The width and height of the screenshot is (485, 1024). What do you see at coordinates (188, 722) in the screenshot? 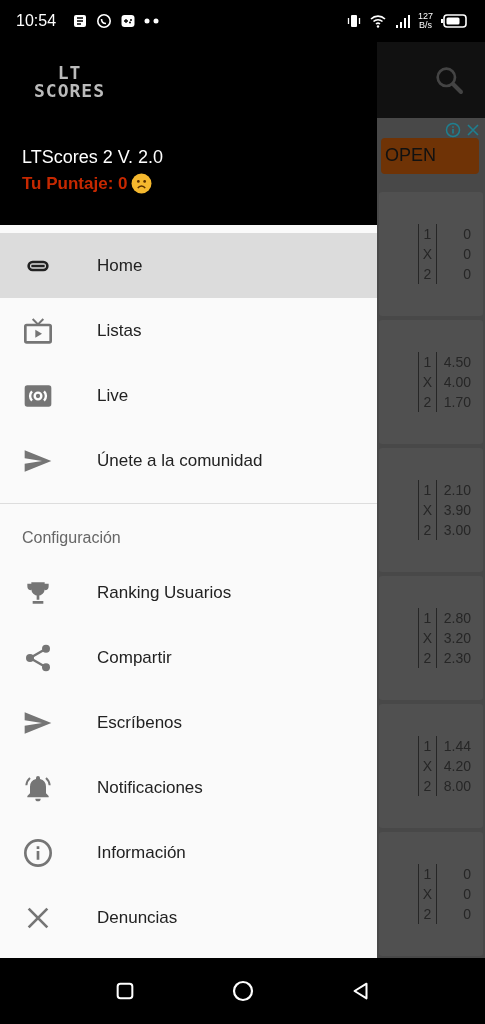
I see `menu-item: Escríbenos` at bounding box center [188, 722].